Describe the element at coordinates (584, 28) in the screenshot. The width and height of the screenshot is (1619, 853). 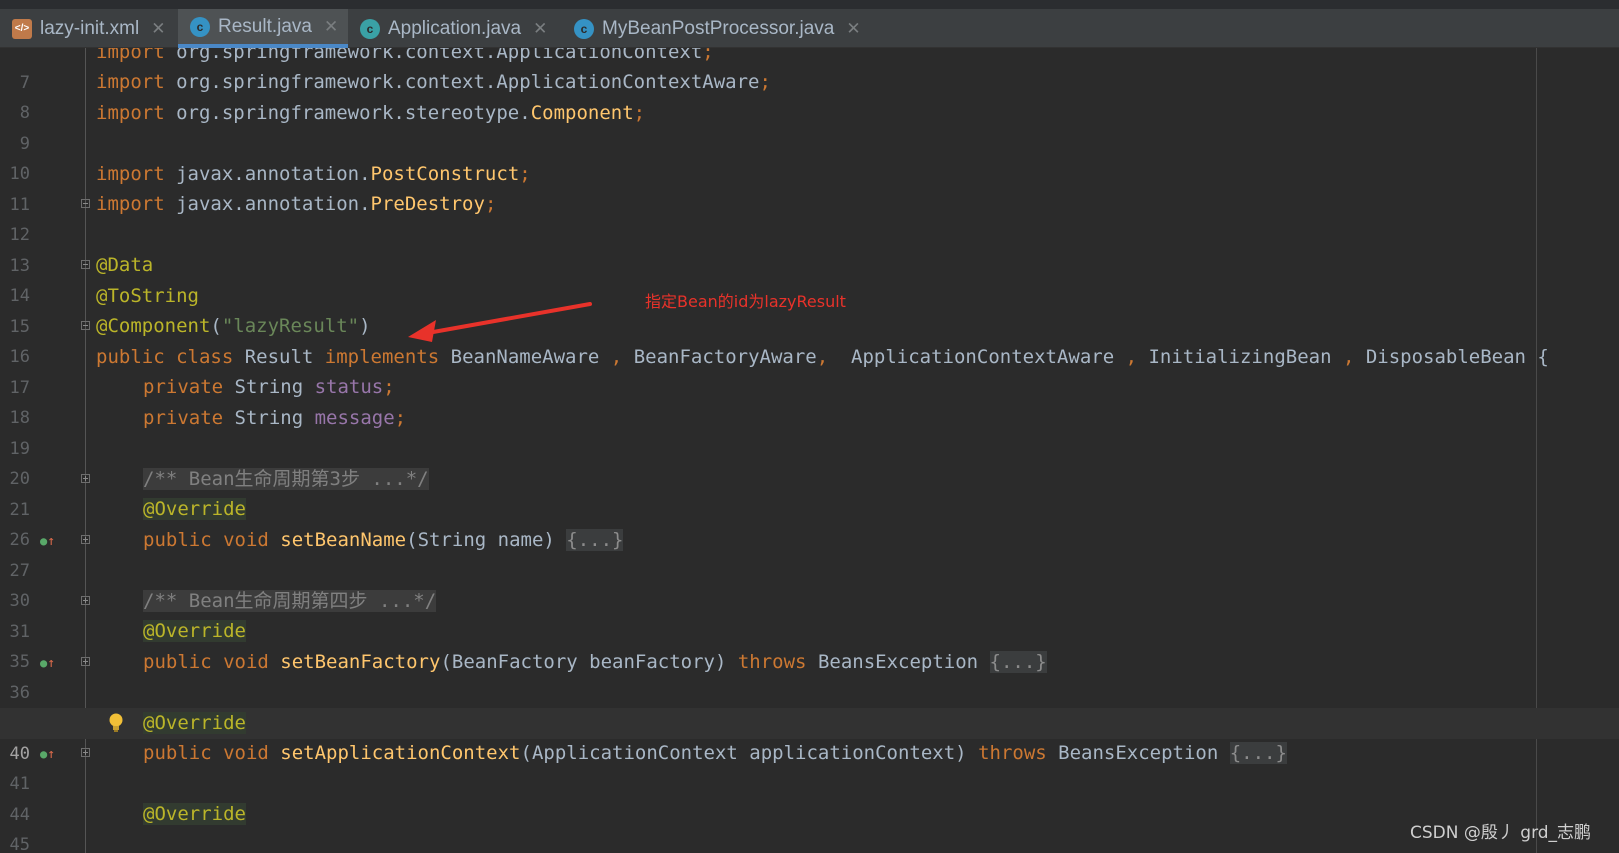
I see `java-class-icon: c` at that location.